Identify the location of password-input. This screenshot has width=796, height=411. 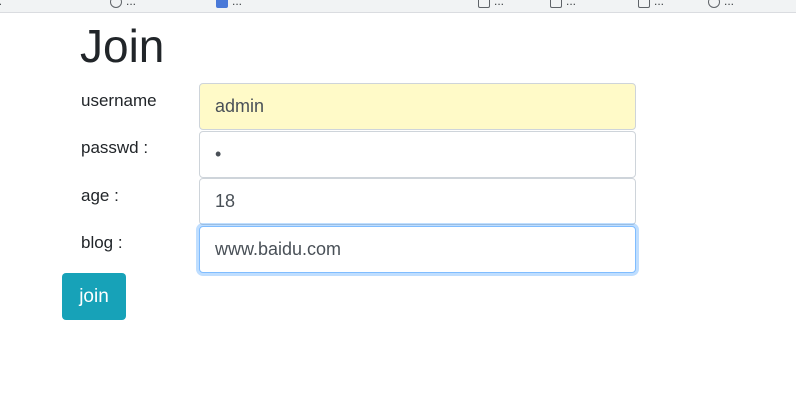
(417, 154).